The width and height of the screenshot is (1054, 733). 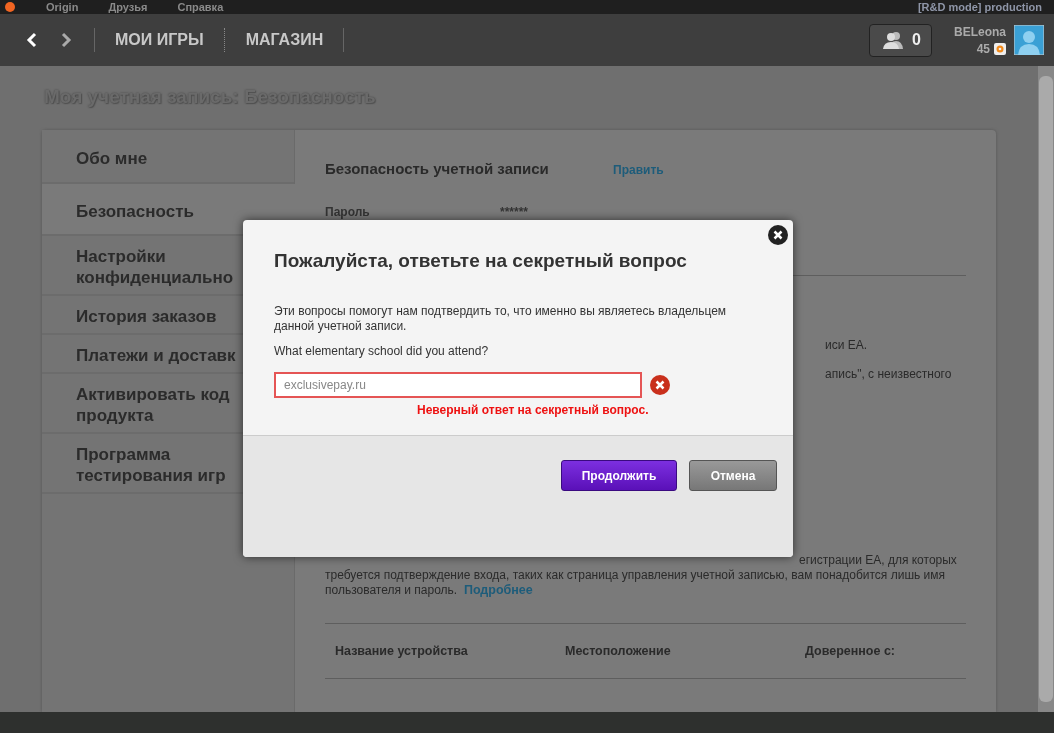 I want to click on forward-icon, so click(x=66, y=40).